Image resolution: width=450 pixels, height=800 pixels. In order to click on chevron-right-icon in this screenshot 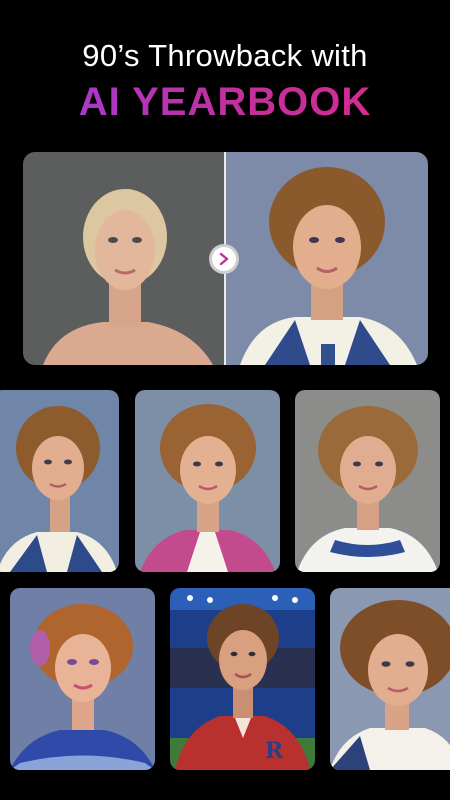, I will do `click(224, 259)`.